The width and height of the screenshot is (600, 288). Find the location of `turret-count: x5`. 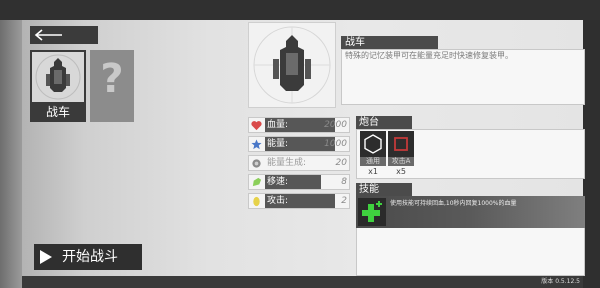

turret-count: x5 is located at coordinates (401, 171).